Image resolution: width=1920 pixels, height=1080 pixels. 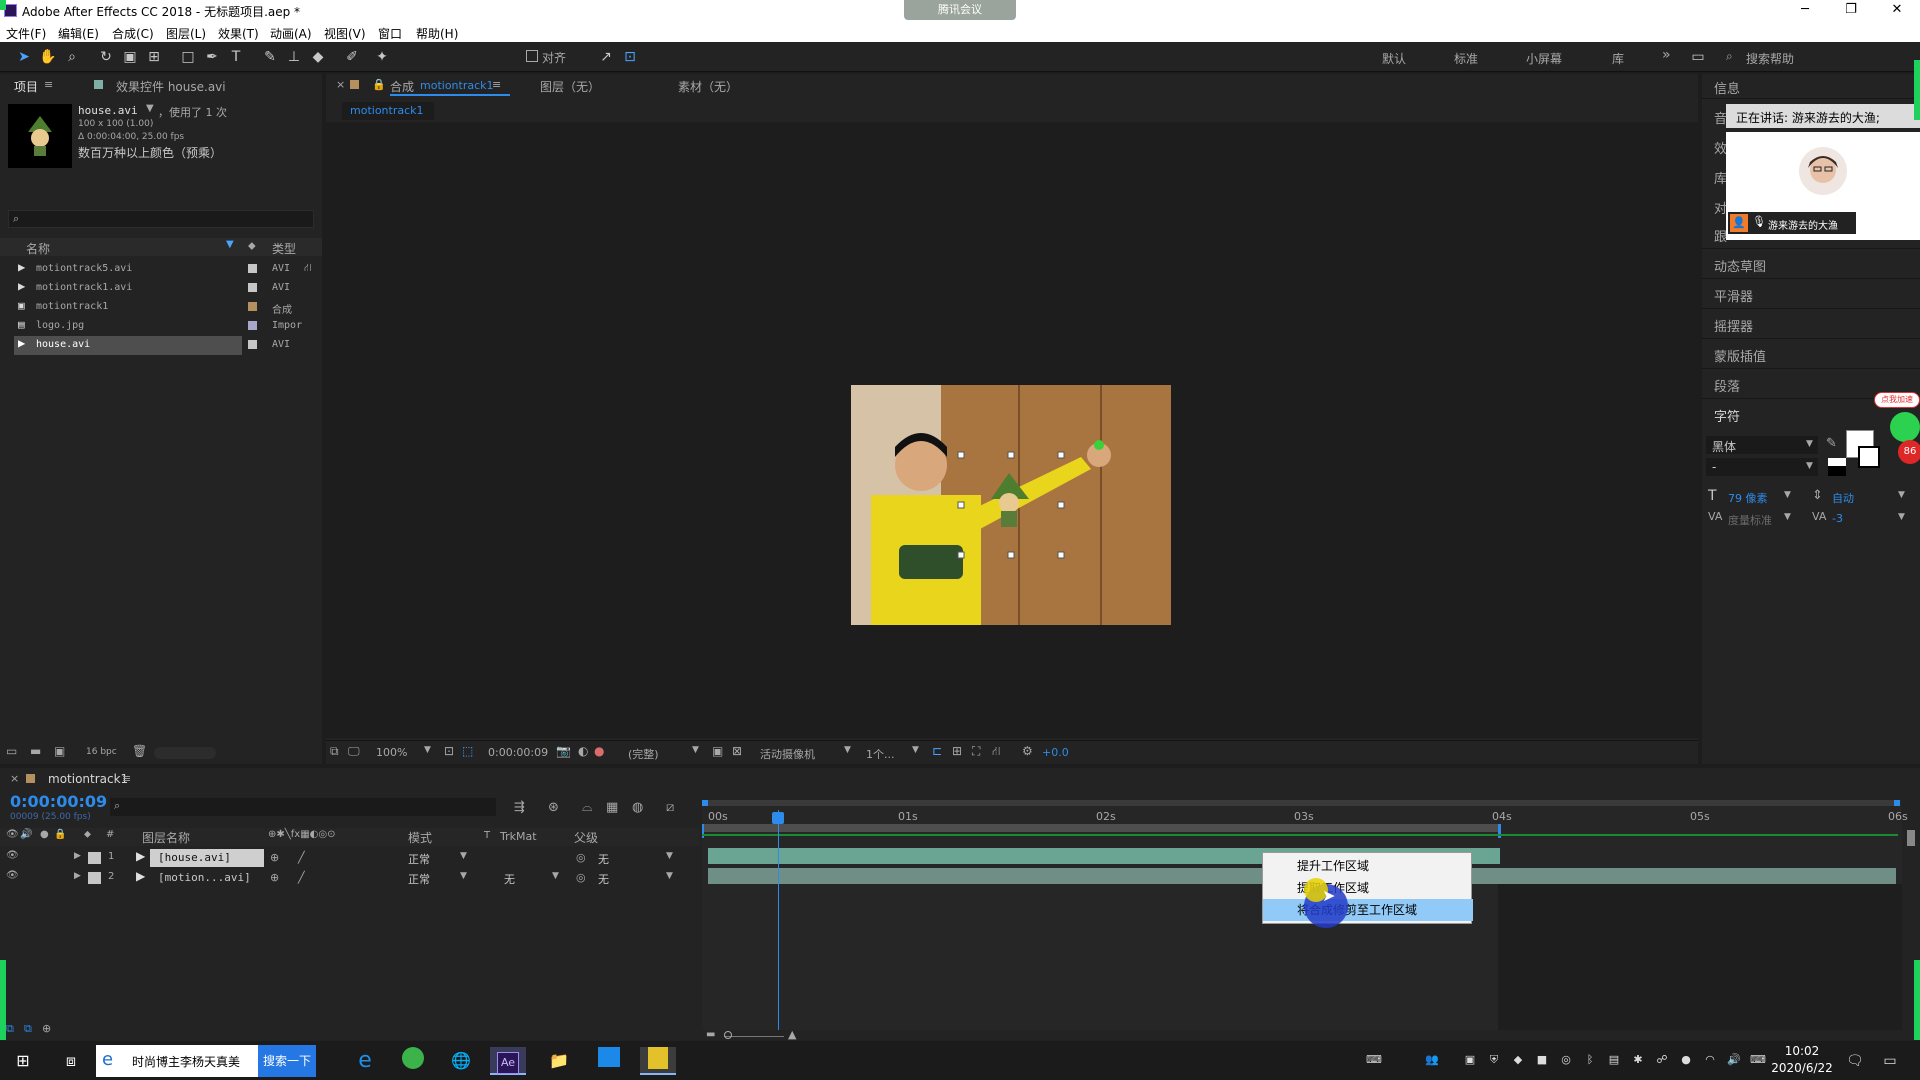 What do you see at coordinates (270, 57) in the screenshot?
I see `brush-tool-icon: ✎` at bounding box center [270, 57].